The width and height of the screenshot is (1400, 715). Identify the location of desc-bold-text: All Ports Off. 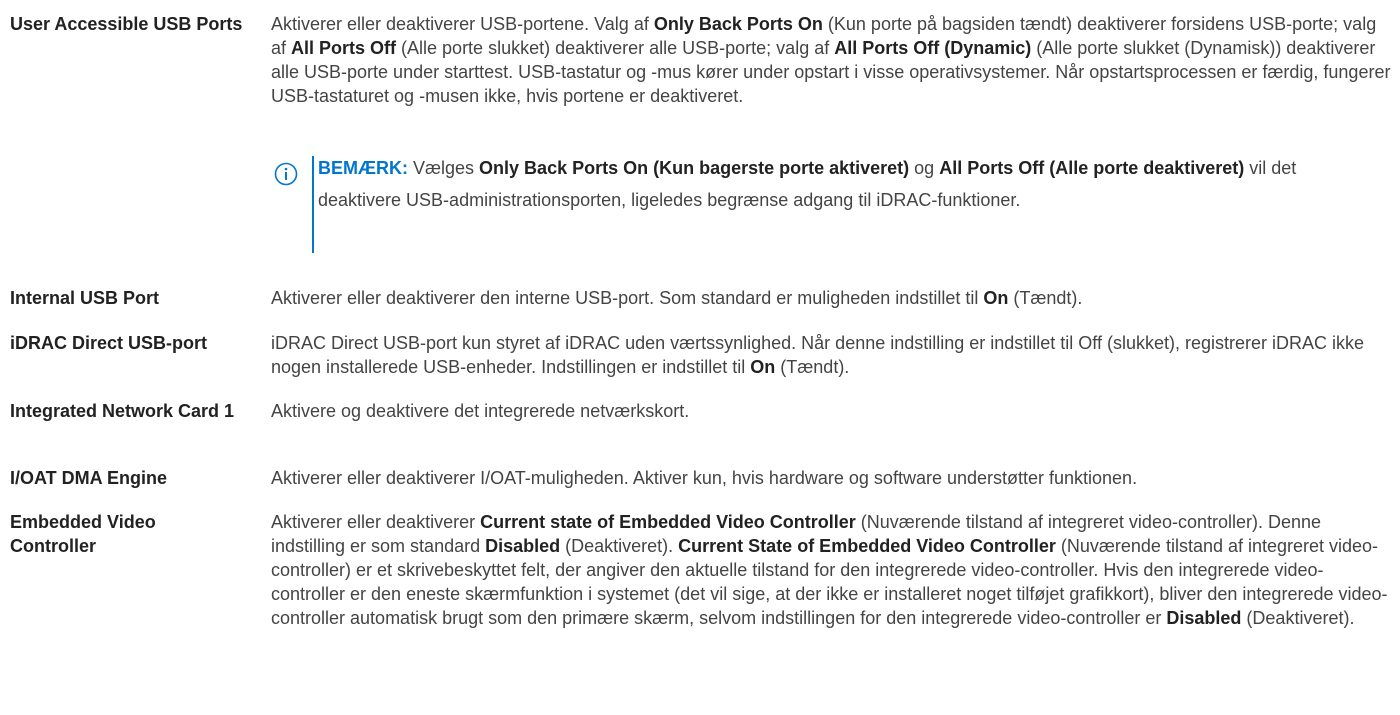
(344, 48).